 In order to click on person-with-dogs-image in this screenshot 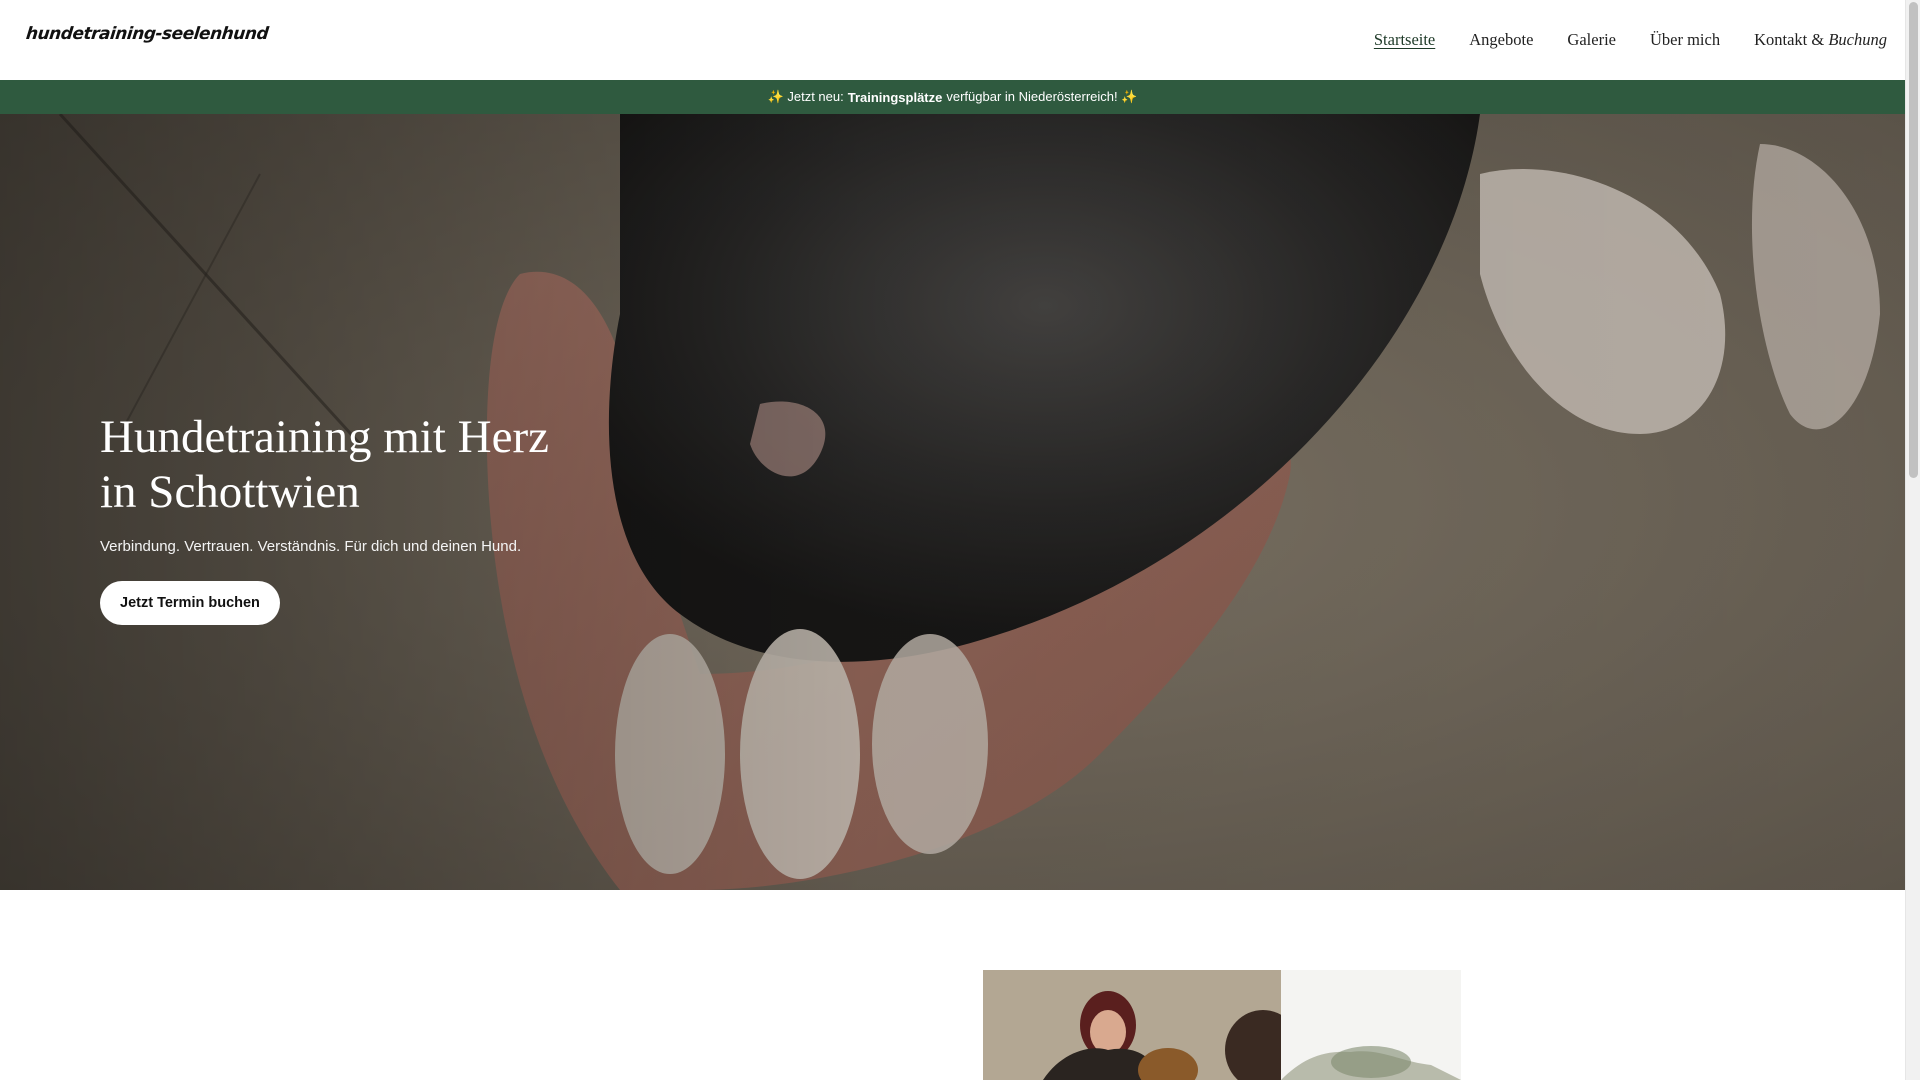, I will do `click(1132, 1025)`.